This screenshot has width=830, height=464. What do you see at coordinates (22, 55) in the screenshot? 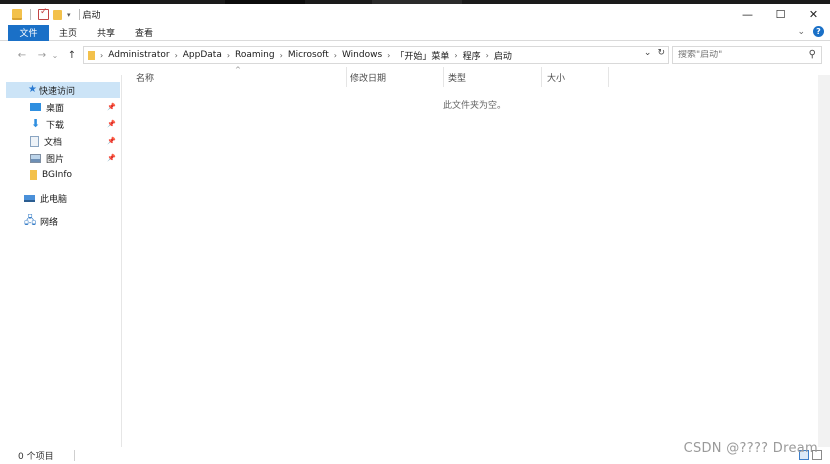
I see `back-button: ←` at bounding box center [22, 55].